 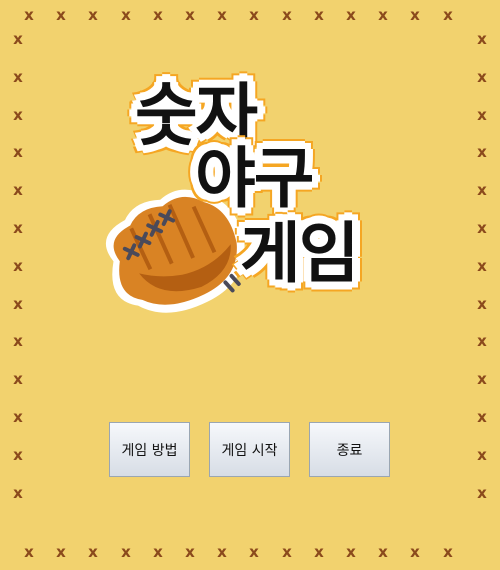 I want to click on start-game-button: 게임 시작, so click(x=249, y=449).